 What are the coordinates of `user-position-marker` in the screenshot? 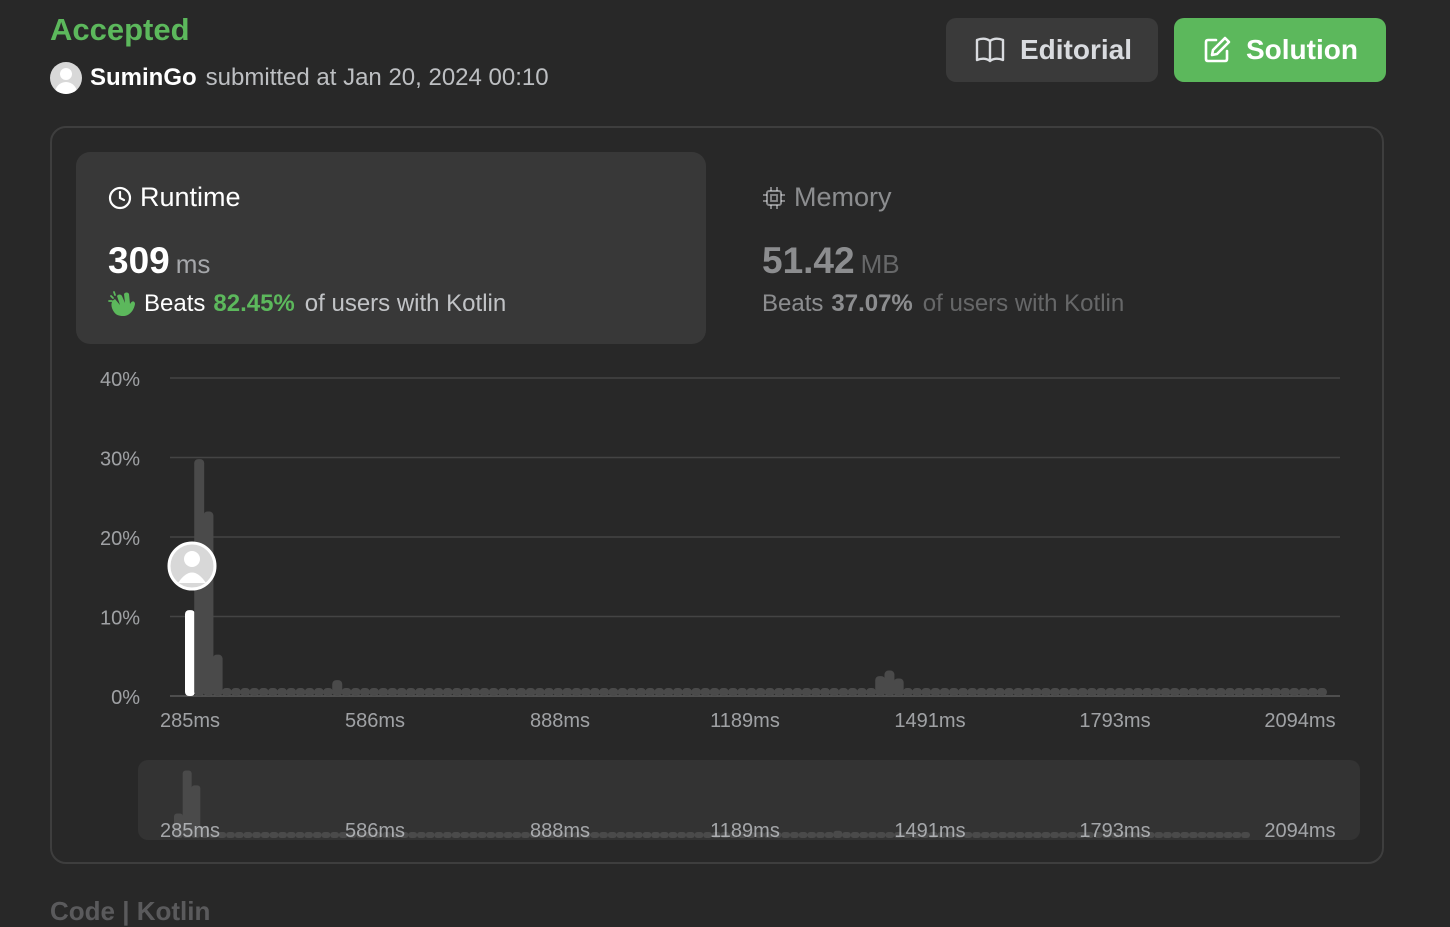 It's located at (192, 566).